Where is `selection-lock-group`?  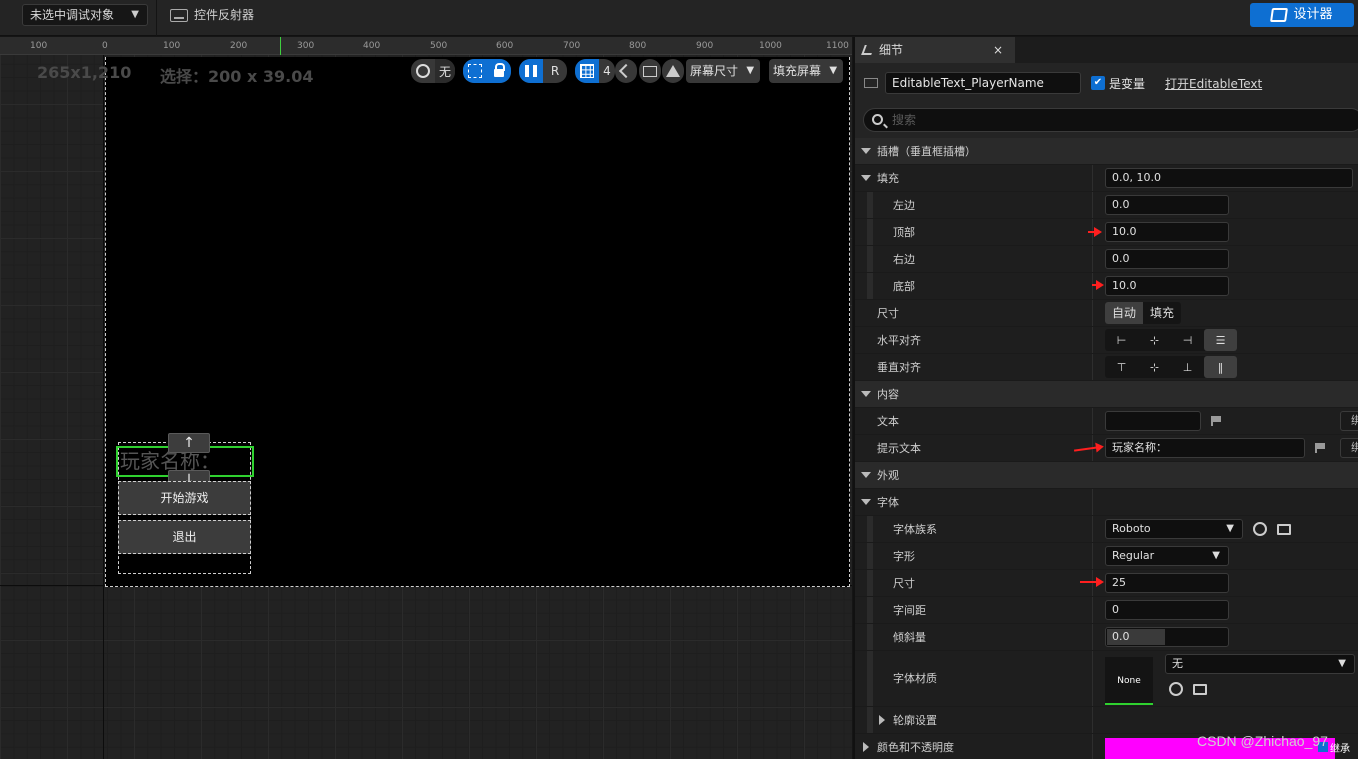 selection-lock-group is located at coordinates (487, 71).